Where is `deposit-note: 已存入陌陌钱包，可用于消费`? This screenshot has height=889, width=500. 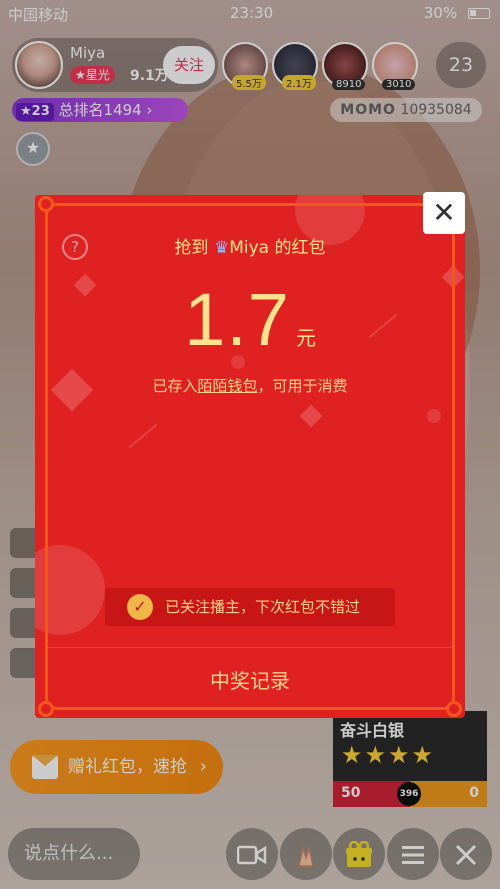
deposit-note: 已存入陌陌钱包，可用于消费 is located at coordinates (250, 385).